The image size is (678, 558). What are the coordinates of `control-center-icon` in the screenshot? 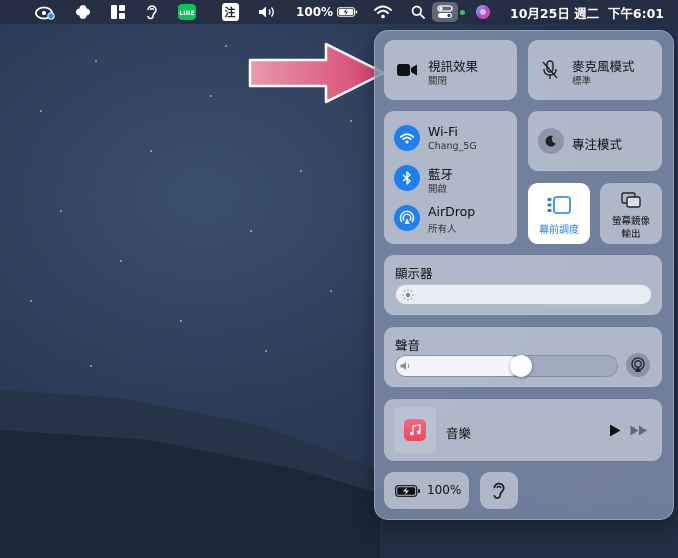 It's located at (445, 12).